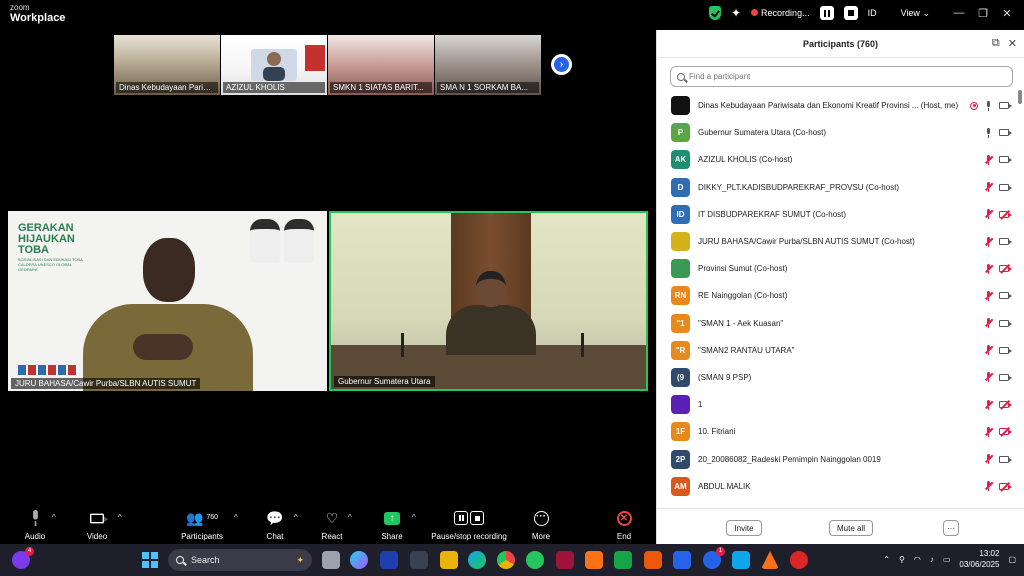 The image size is (1024, 576). I want to click on widgets-icon: 4, so click(23, 558).